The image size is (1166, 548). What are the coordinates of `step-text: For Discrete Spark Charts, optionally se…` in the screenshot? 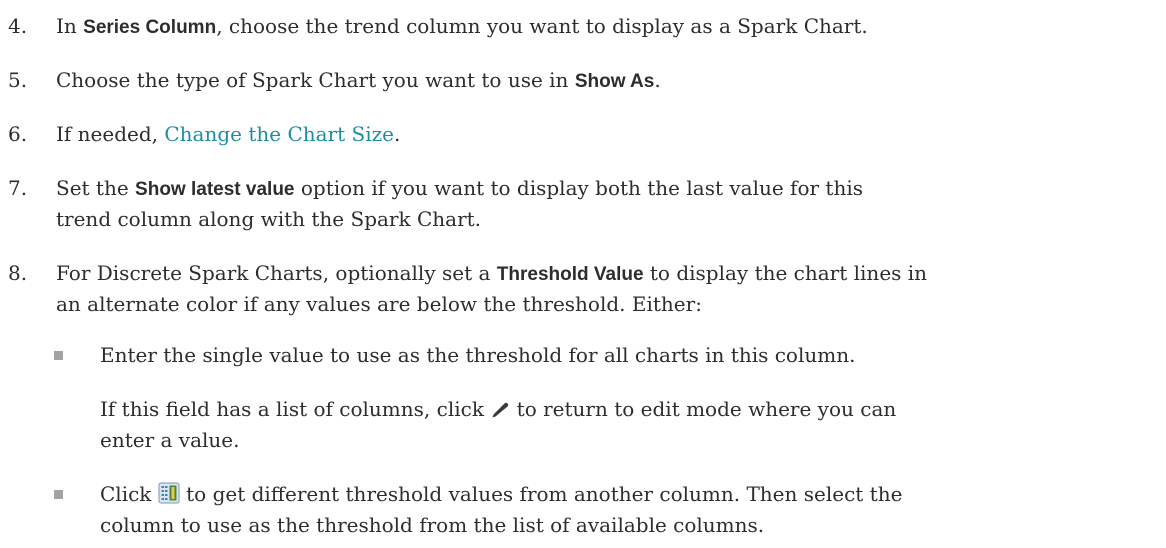 It's located at (492, 273).